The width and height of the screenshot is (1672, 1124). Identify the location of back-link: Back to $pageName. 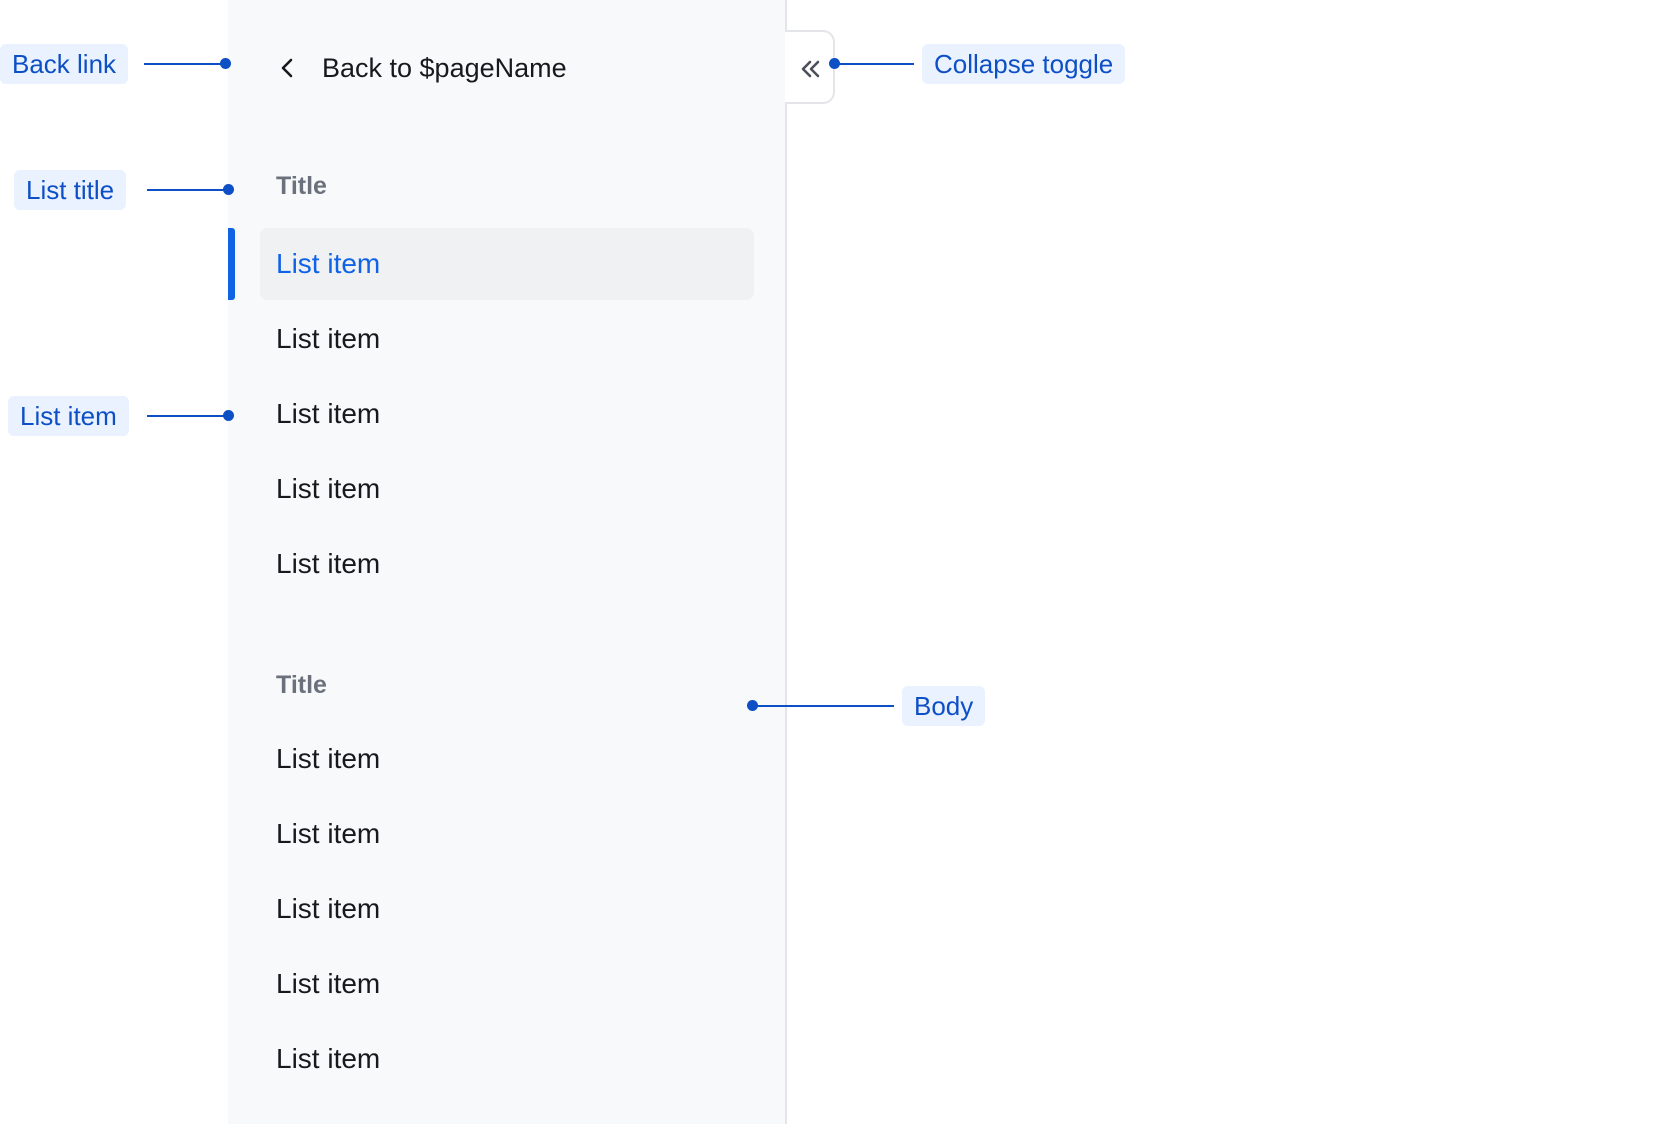
(421, 68).